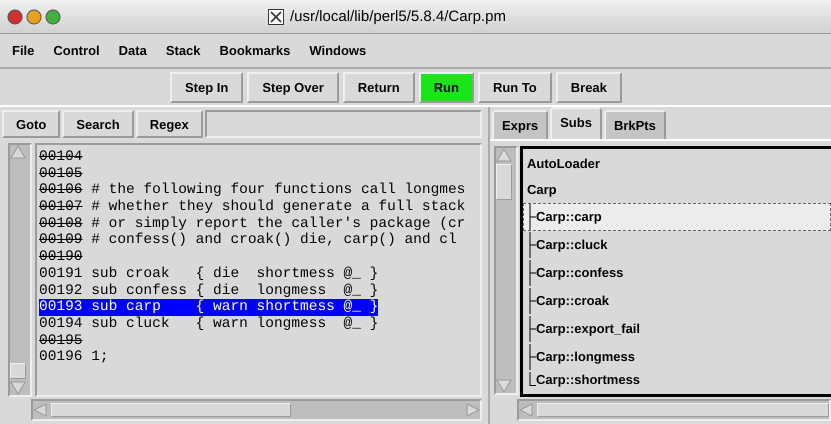 The width and height of the screenshot is (831, 424). Describe the element at coordinates (677, 300) in the screenshot. I see `tree-node: Carp::croak` at that location.